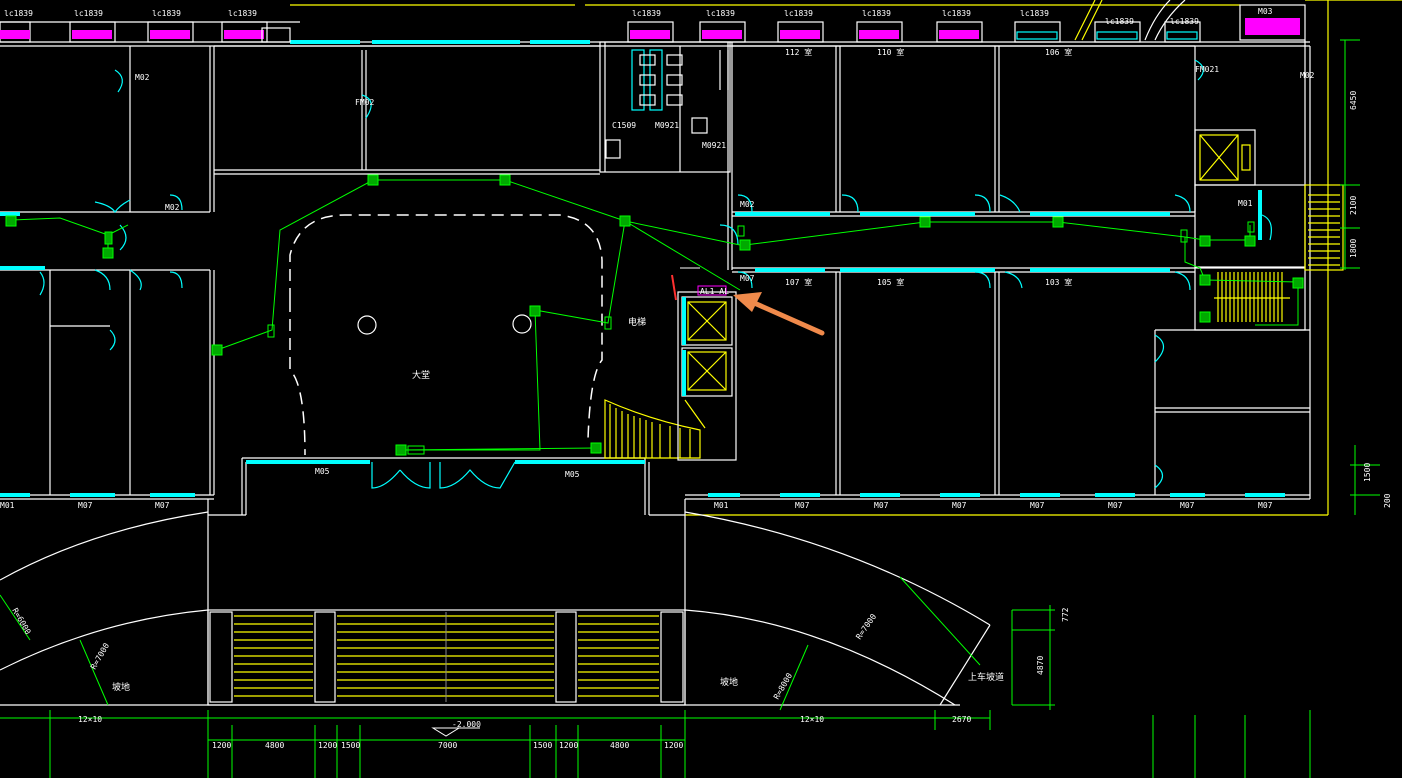  What do you see at coordinates (986, 677) in the screenshot?
I see `car-ramp-label: 上车坡道` at bounding box center [986, 677].